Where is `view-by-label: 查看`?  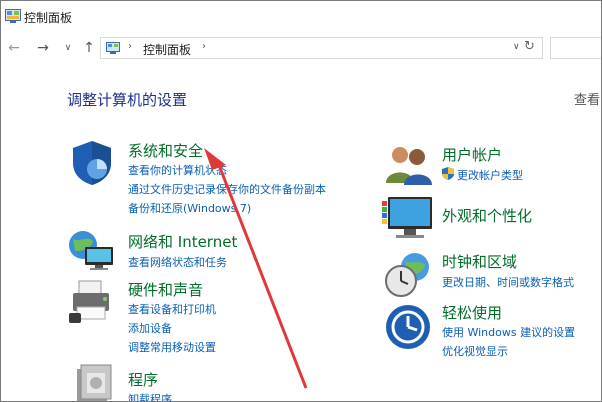
view-by-label: 查看 is located at coordinates (587, 98).